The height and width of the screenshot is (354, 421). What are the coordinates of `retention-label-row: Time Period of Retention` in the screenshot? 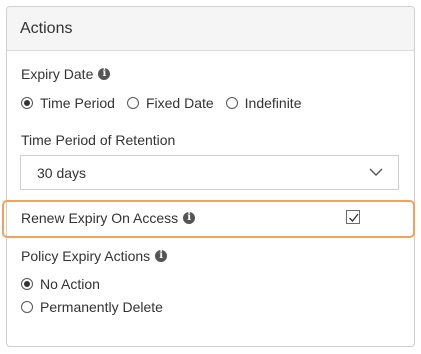 It's located at (98, 140).